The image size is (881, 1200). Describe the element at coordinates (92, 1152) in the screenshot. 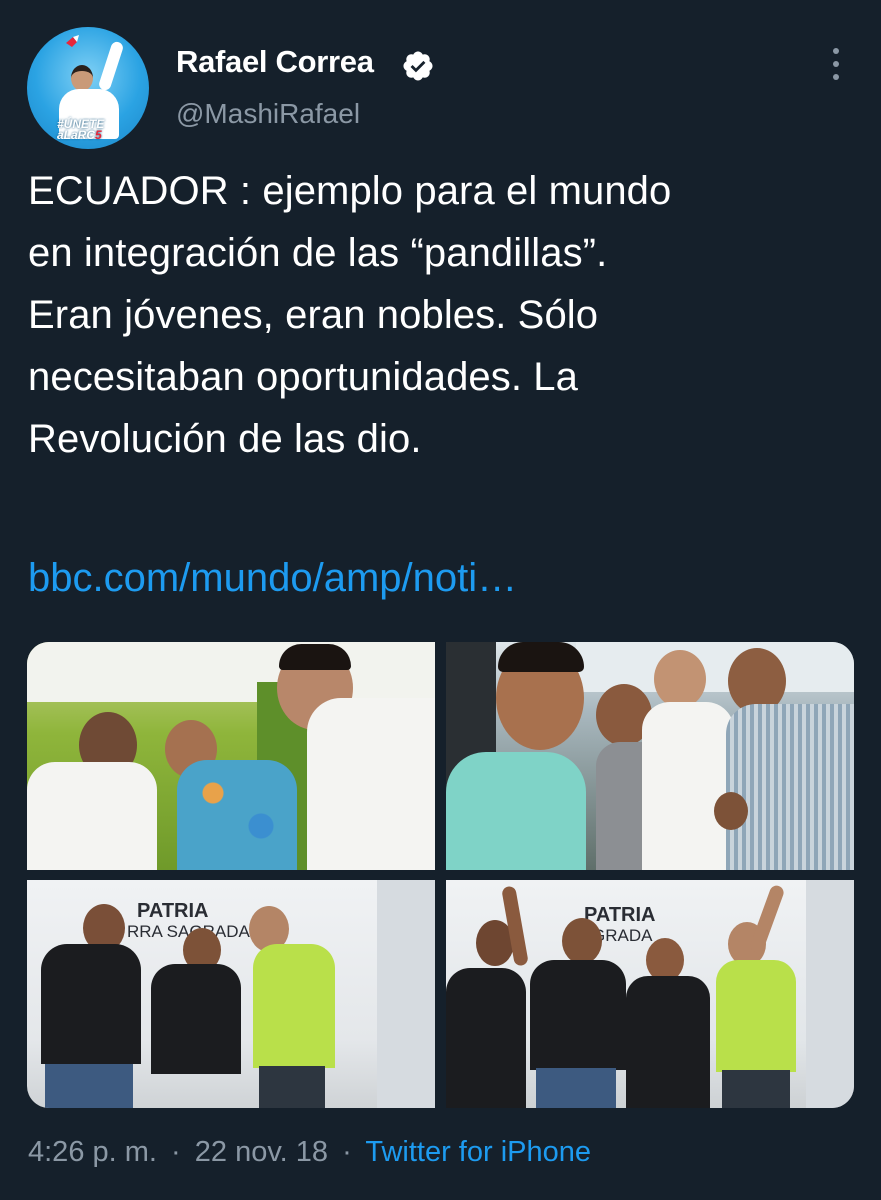

I see `tweet-time: 4:26 p. m.` at that location.